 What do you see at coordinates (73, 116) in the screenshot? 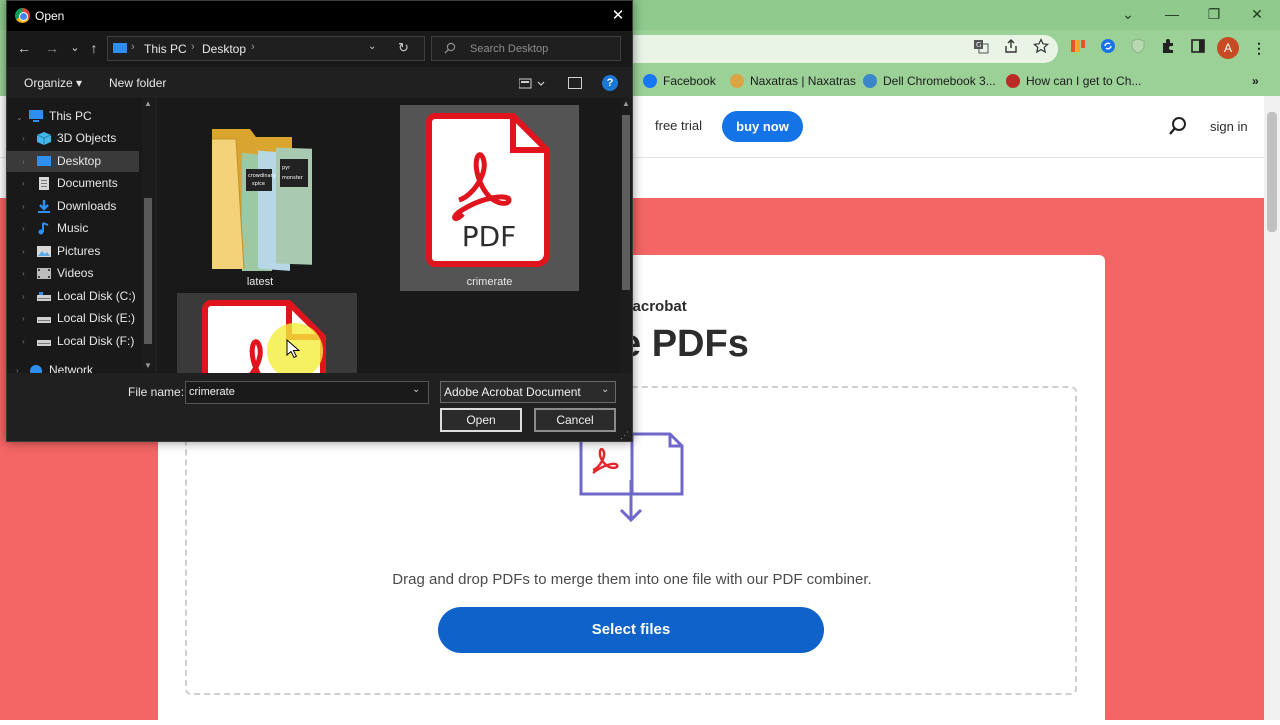
I see `tree-item-this-pc: ⌄ This PC` at bounding box center [73, 116].